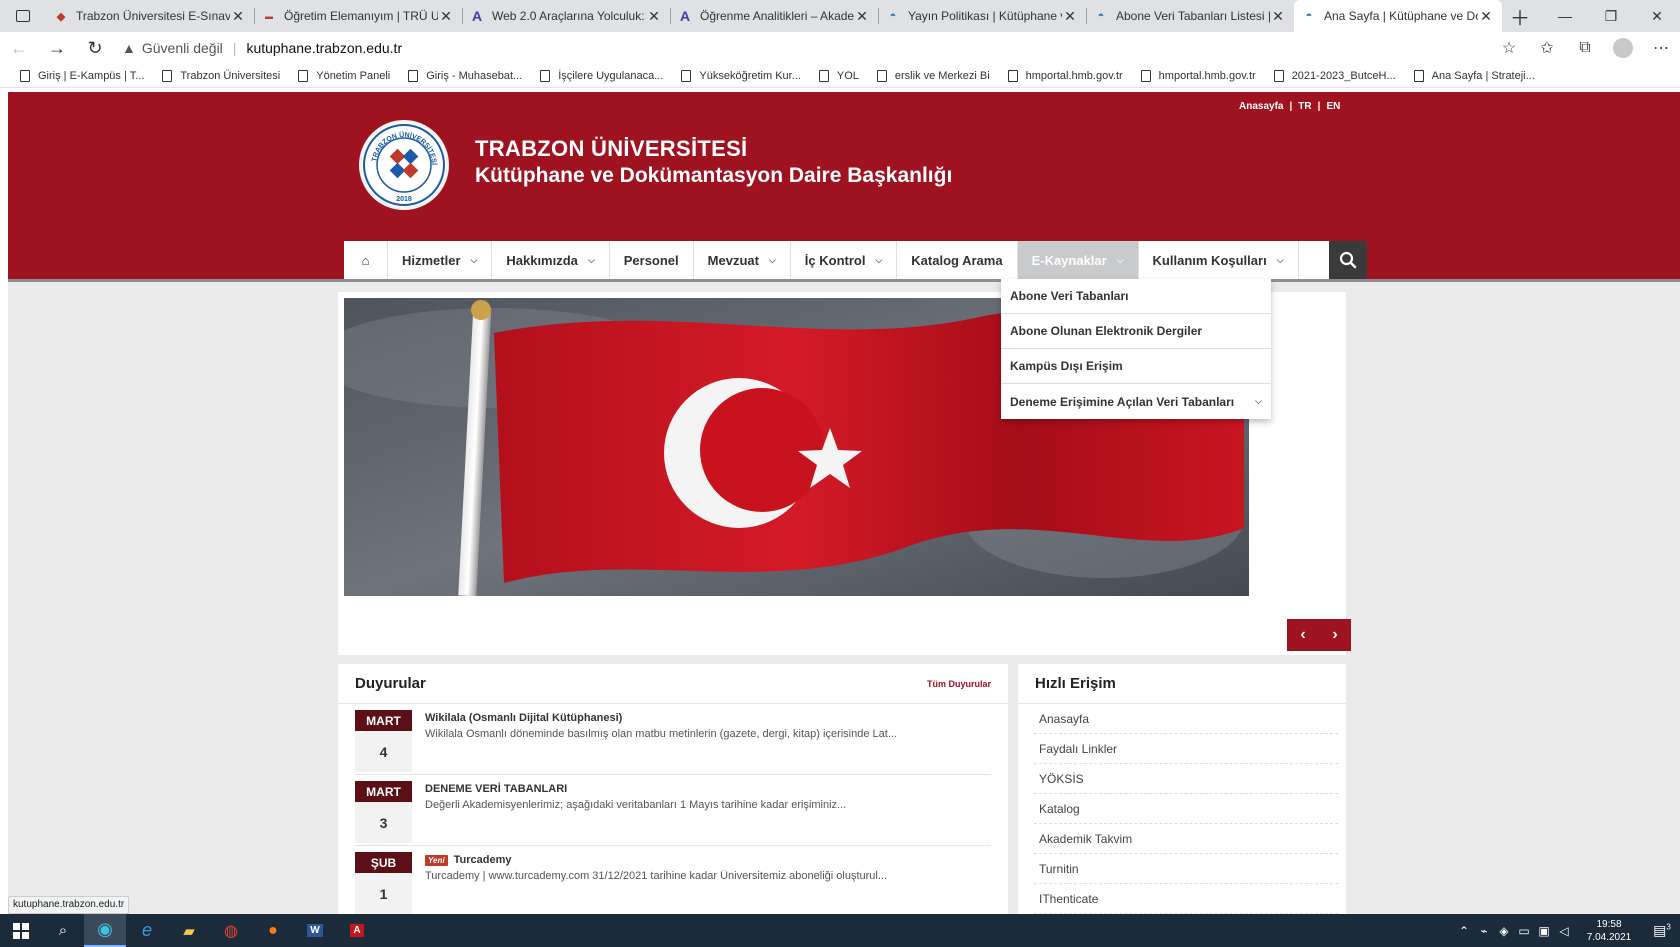 The width and height of the screenshot is (1680, 947). I want to click on close-window-icon: ✕, so click(1657, 16).